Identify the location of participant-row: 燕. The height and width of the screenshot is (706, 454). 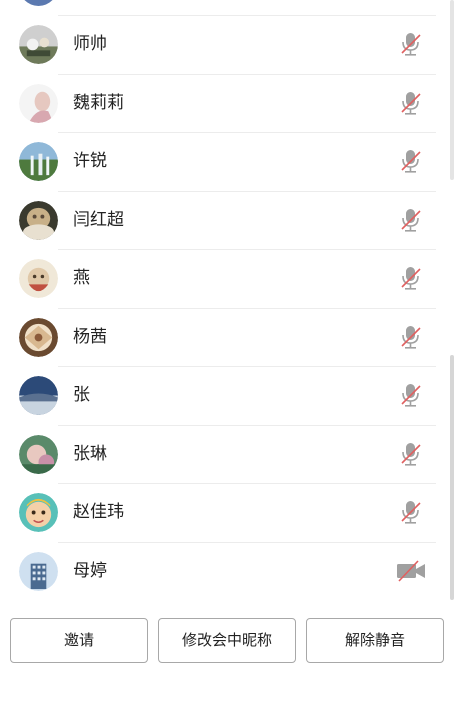
(220, 278).